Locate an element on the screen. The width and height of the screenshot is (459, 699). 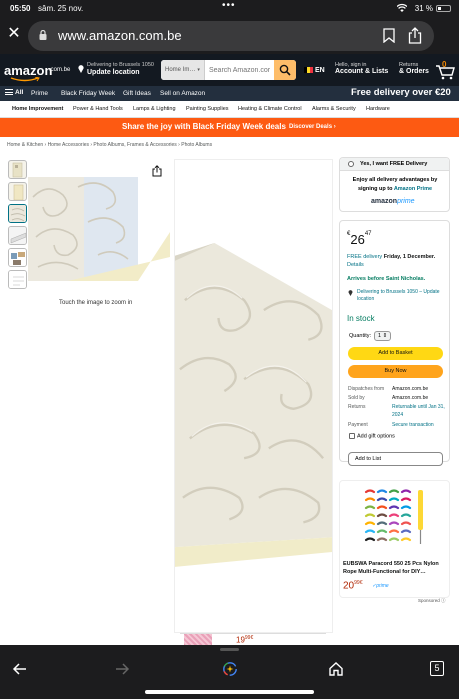
wifi-icon is located at coordinates (402, 7).